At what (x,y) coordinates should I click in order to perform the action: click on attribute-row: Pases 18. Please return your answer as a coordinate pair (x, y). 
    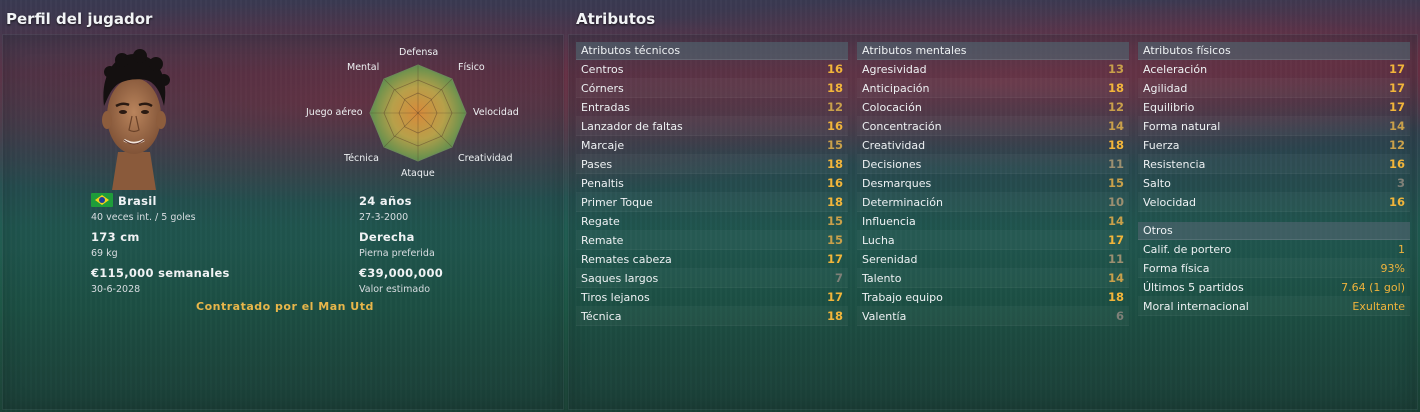
    Looking at the image, I should click on (712, 164).